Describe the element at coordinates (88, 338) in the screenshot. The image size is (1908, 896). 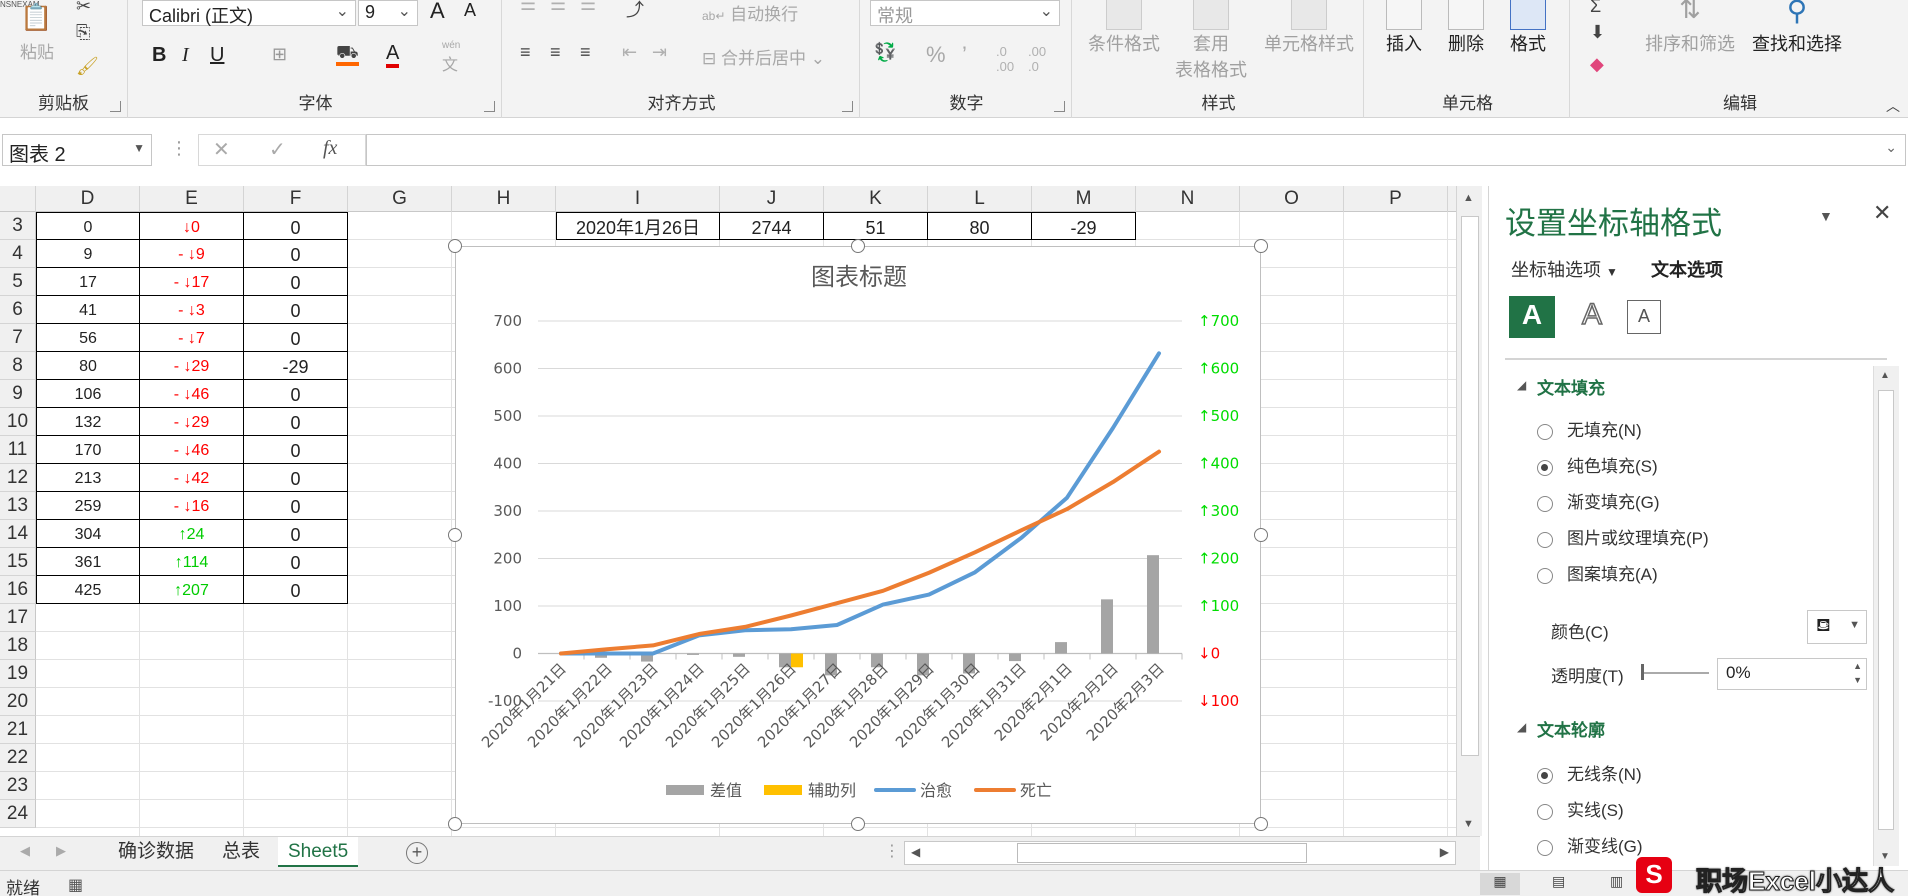
I see `cell-d7: 56` at that location.